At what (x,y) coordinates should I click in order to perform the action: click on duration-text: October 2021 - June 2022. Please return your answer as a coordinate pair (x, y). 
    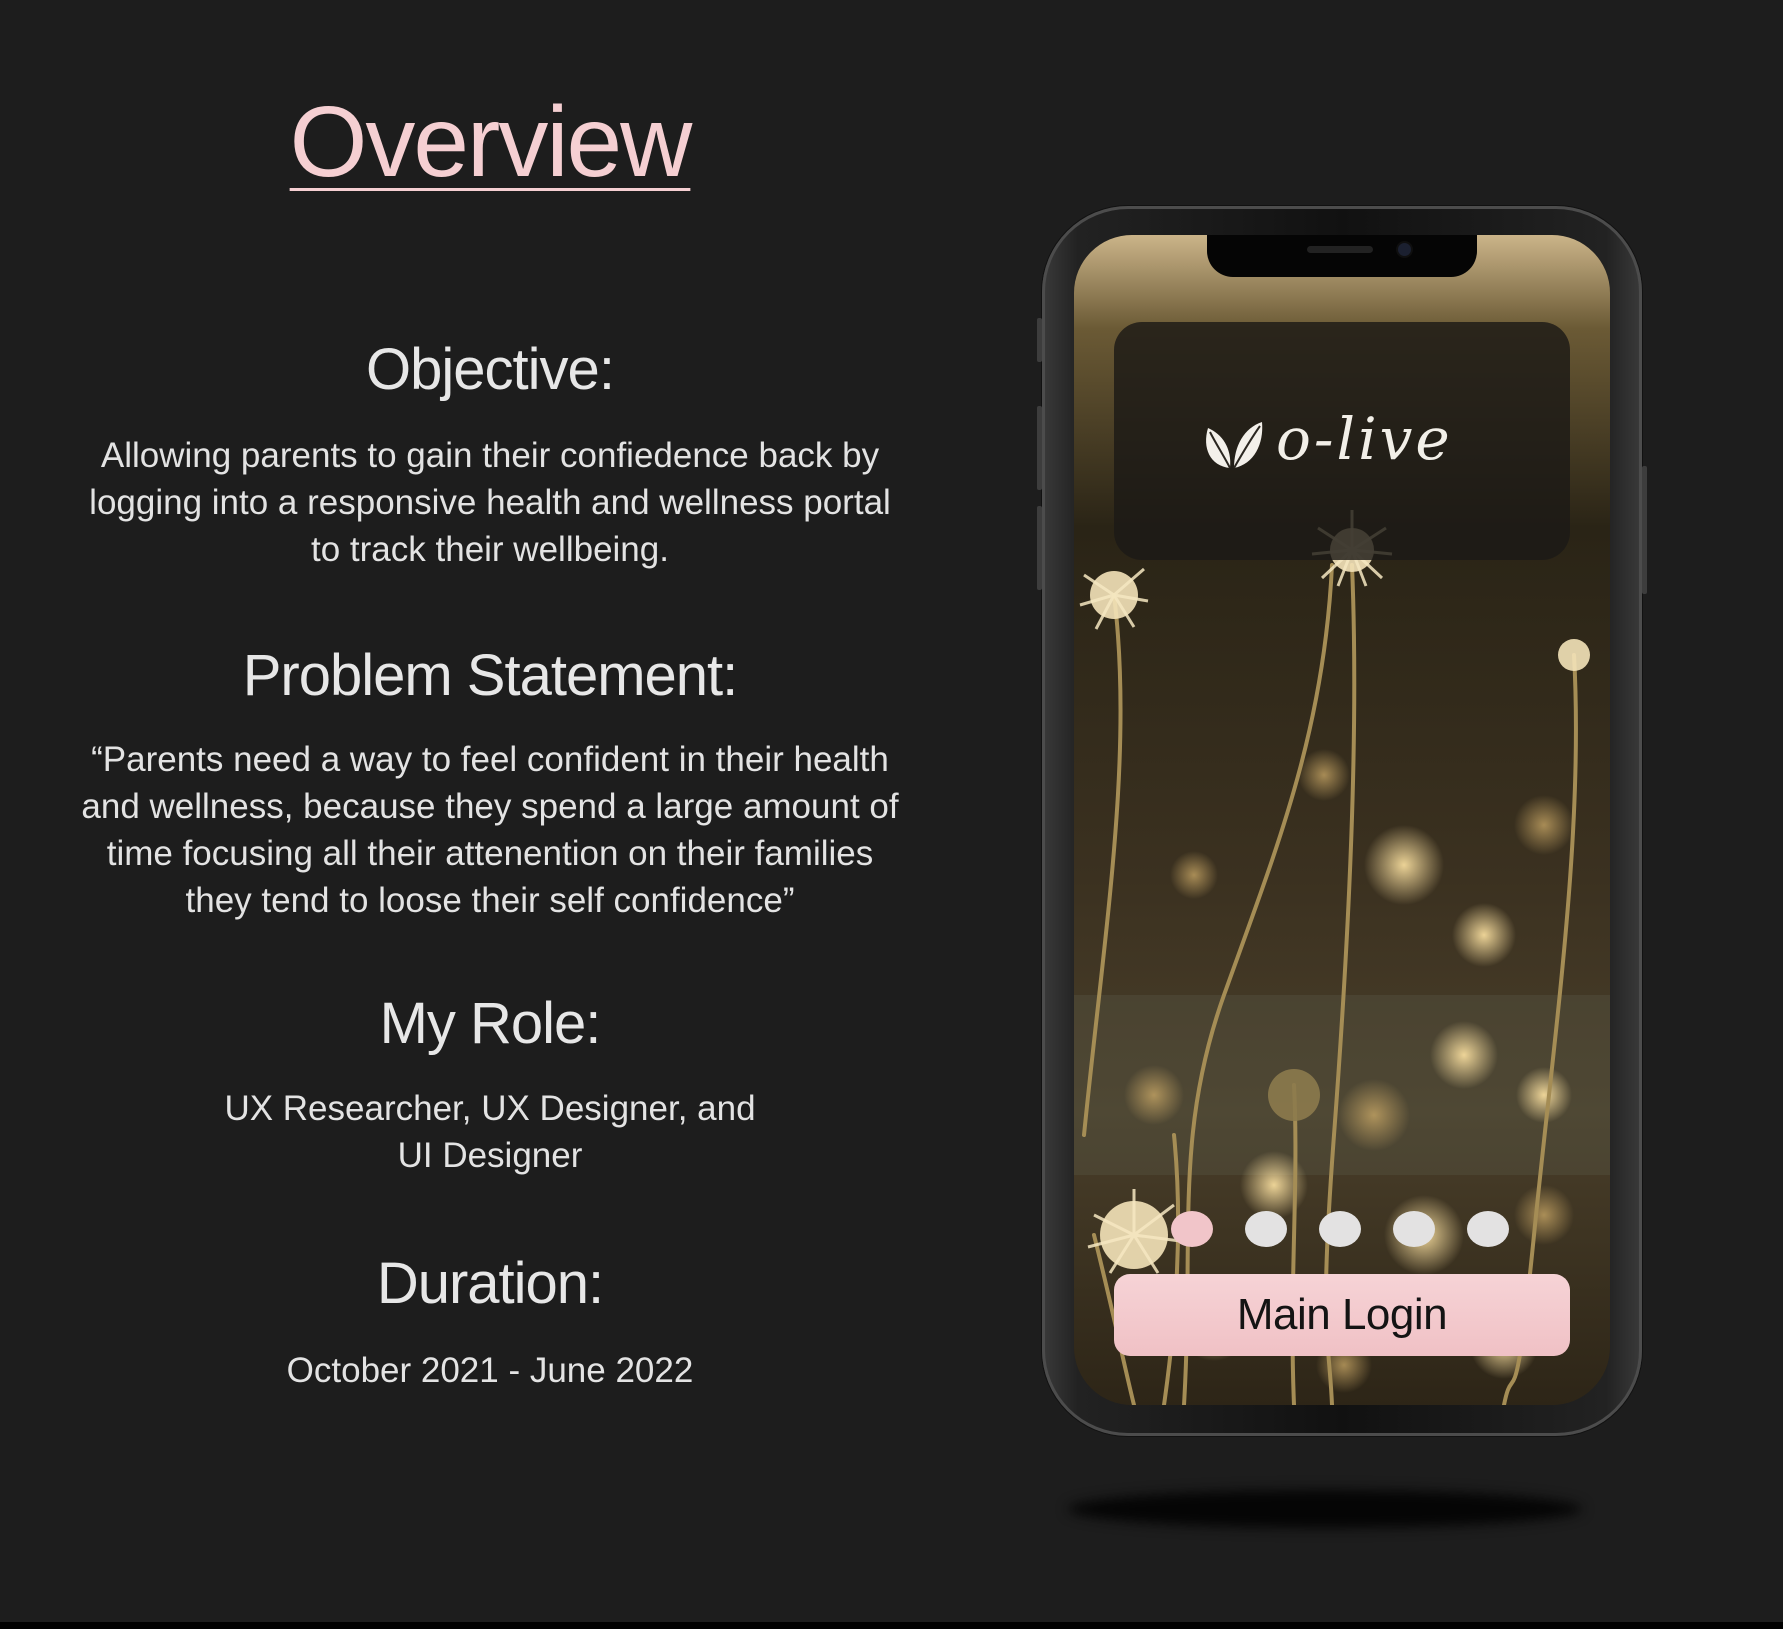
    Looking at the image, I should click on (490, 1370).